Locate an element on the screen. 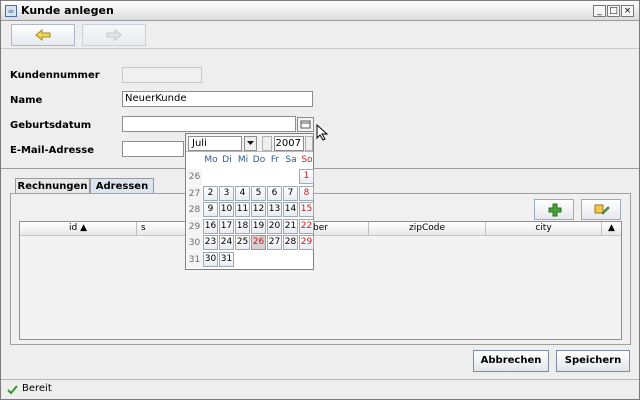  status-bar: Bereit is located at coordinates (320, 389).